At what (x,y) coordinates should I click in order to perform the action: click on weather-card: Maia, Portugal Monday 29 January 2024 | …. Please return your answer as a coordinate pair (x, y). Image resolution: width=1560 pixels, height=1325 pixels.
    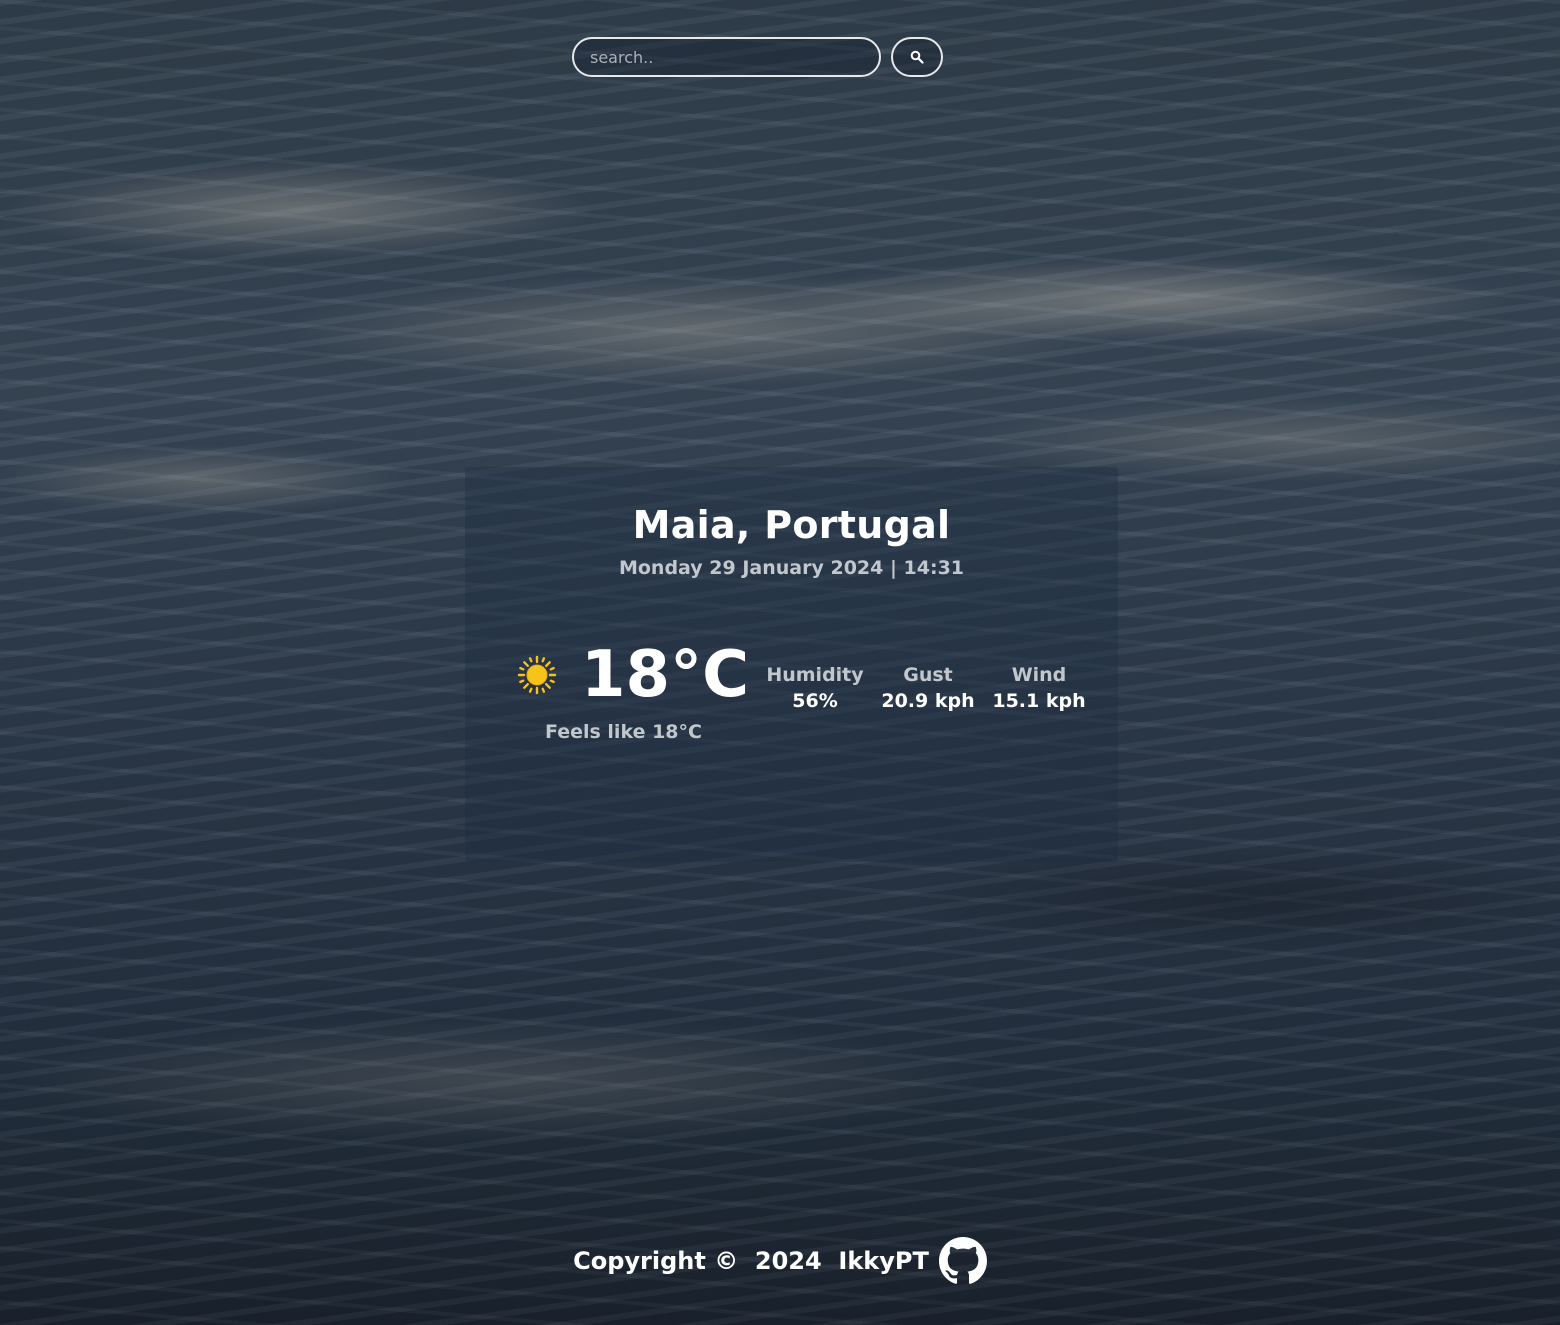
    Looking at the image, I should click on (791, 664).